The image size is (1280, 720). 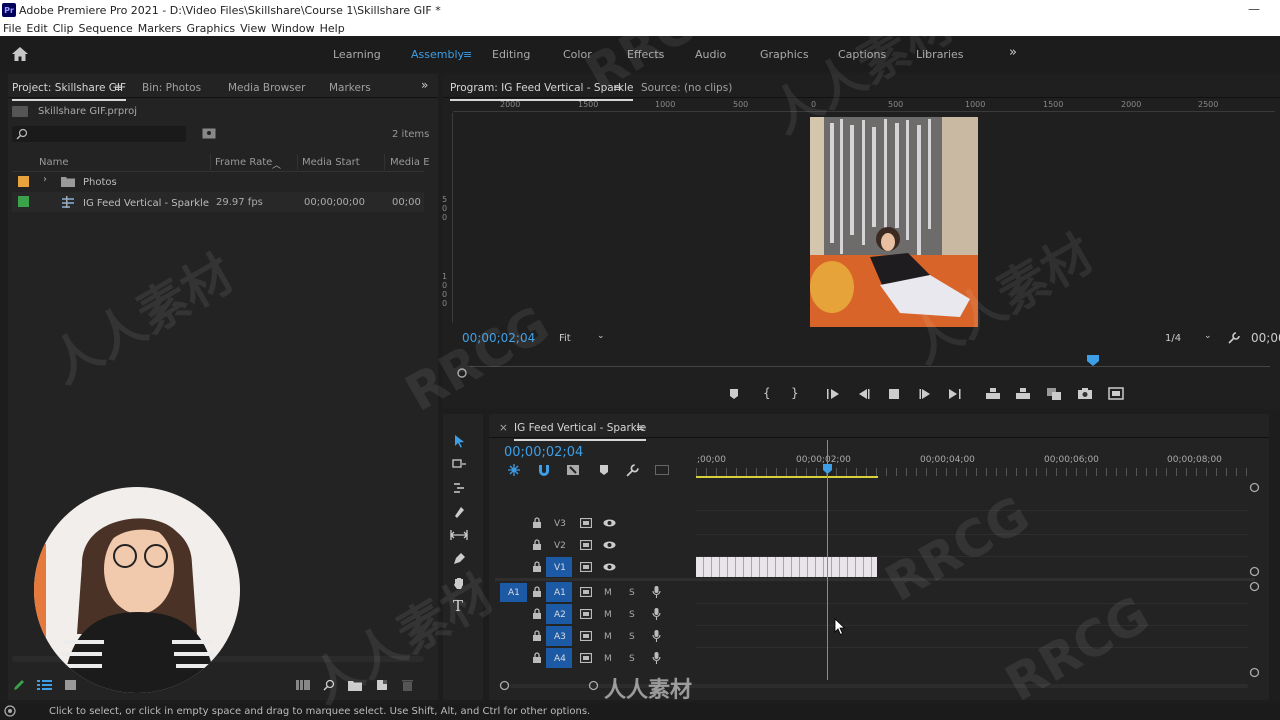 I want to click on stop-icon, so click(x=894, y=394).